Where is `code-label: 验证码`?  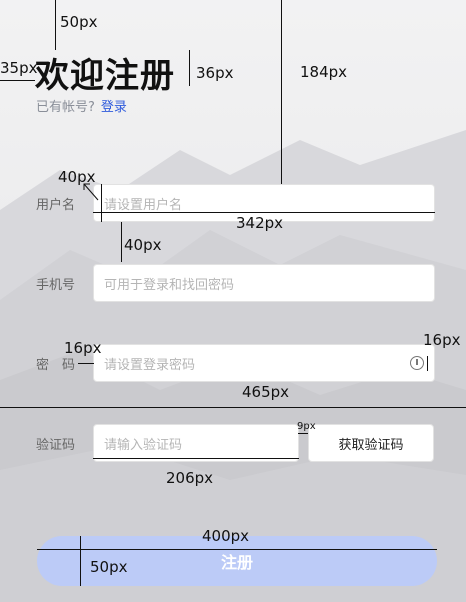
code-label: 验证码 is located at coordinates (56, 445).